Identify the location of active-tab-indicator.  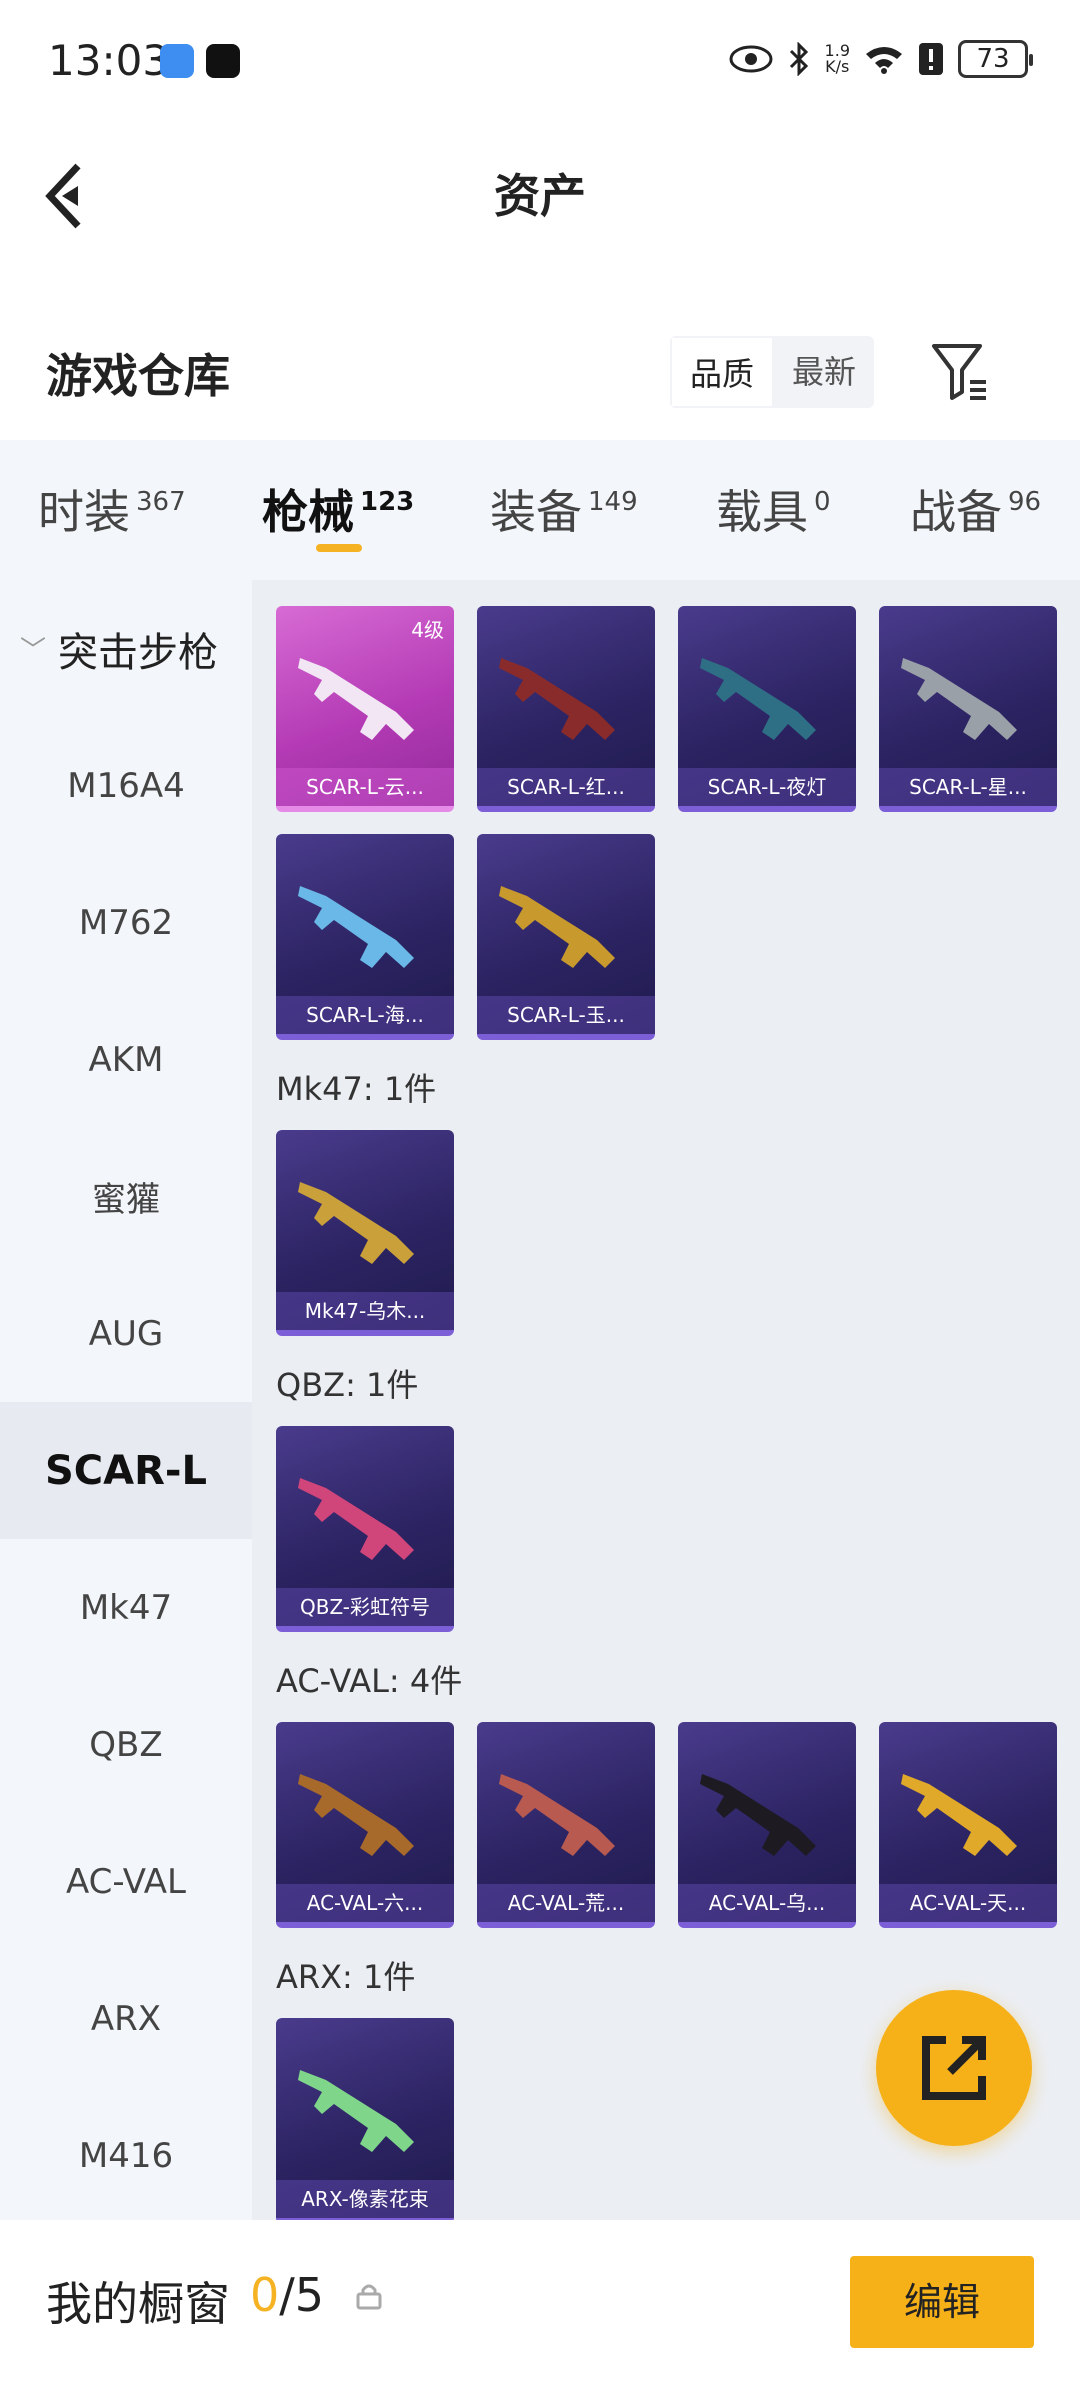
(339, 548).